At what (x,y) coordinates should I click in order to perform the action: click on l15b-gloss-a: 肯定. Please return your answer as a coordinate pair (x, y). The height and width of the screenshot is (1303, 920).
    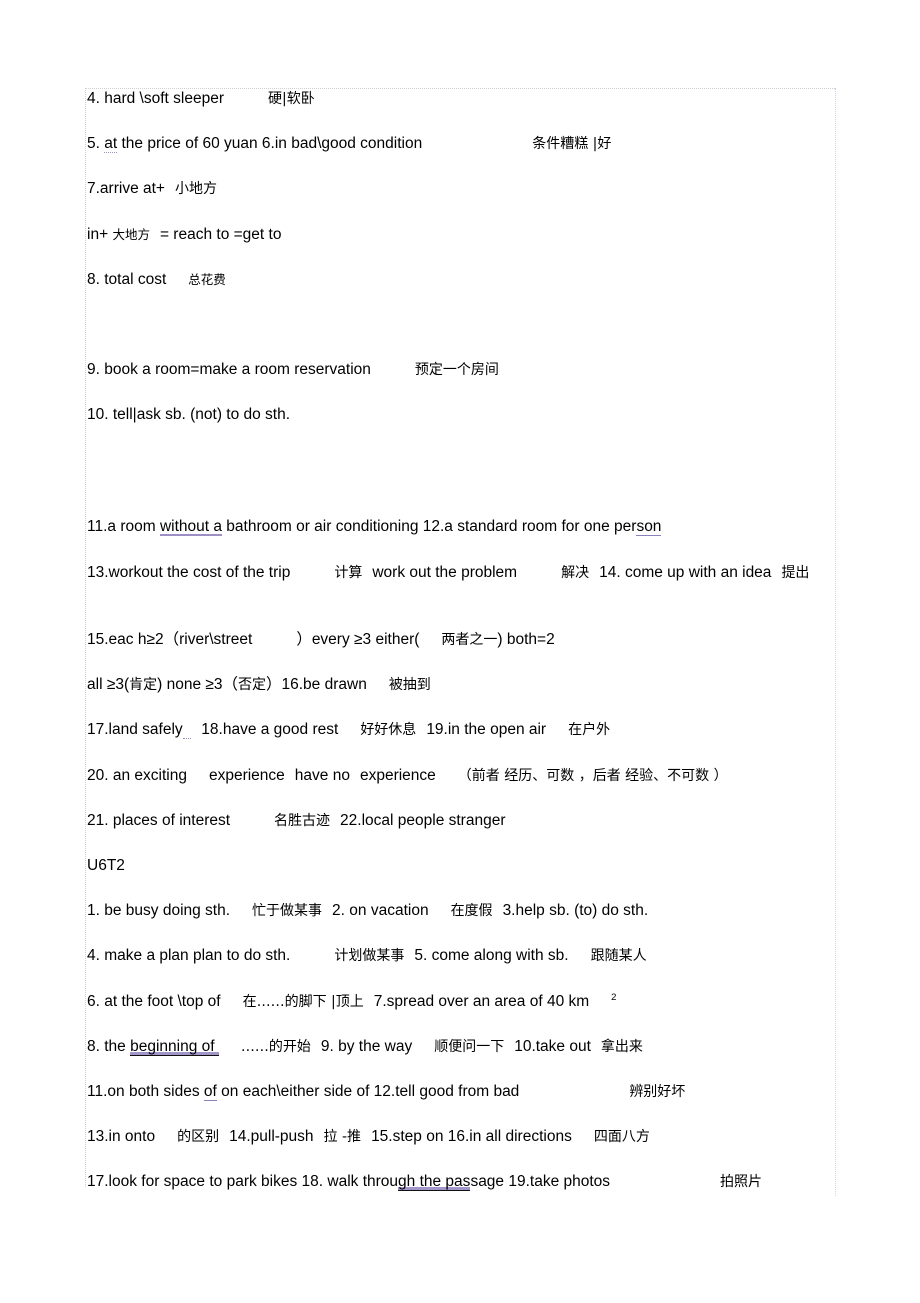
    Looking at the image, I should click on (143, 685).